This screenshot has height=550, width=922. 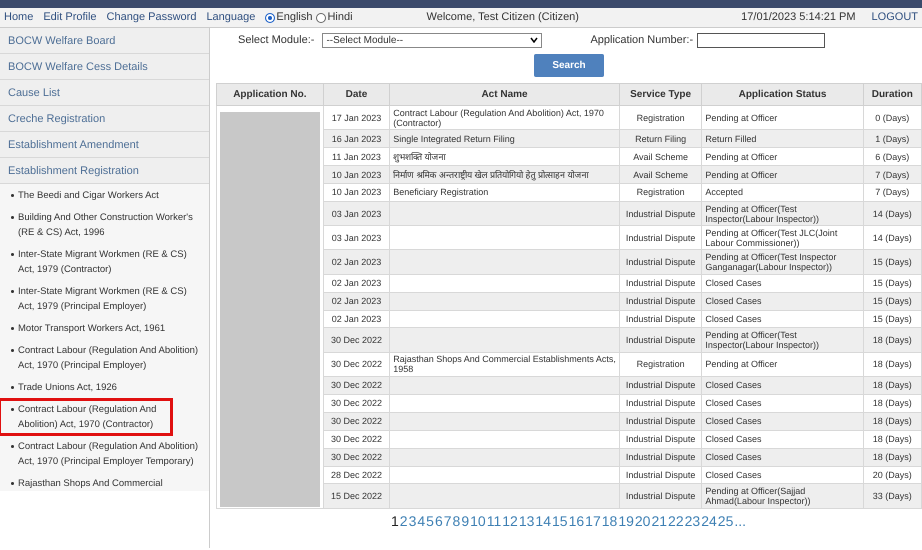 What do you see at coordinates (783, 95) in the screenshot?
I see `column-header: Application Status` at bounding box center [783, 95].